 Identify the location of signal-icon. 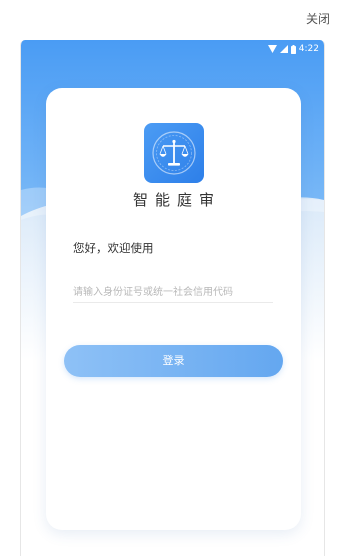
(283, 49).